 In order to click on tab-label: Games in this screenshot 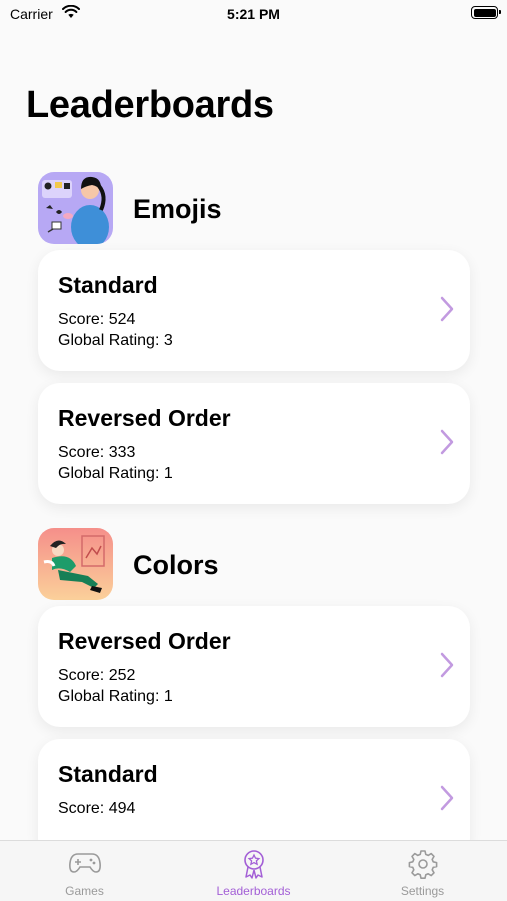, I will do `click(84, 891)`.